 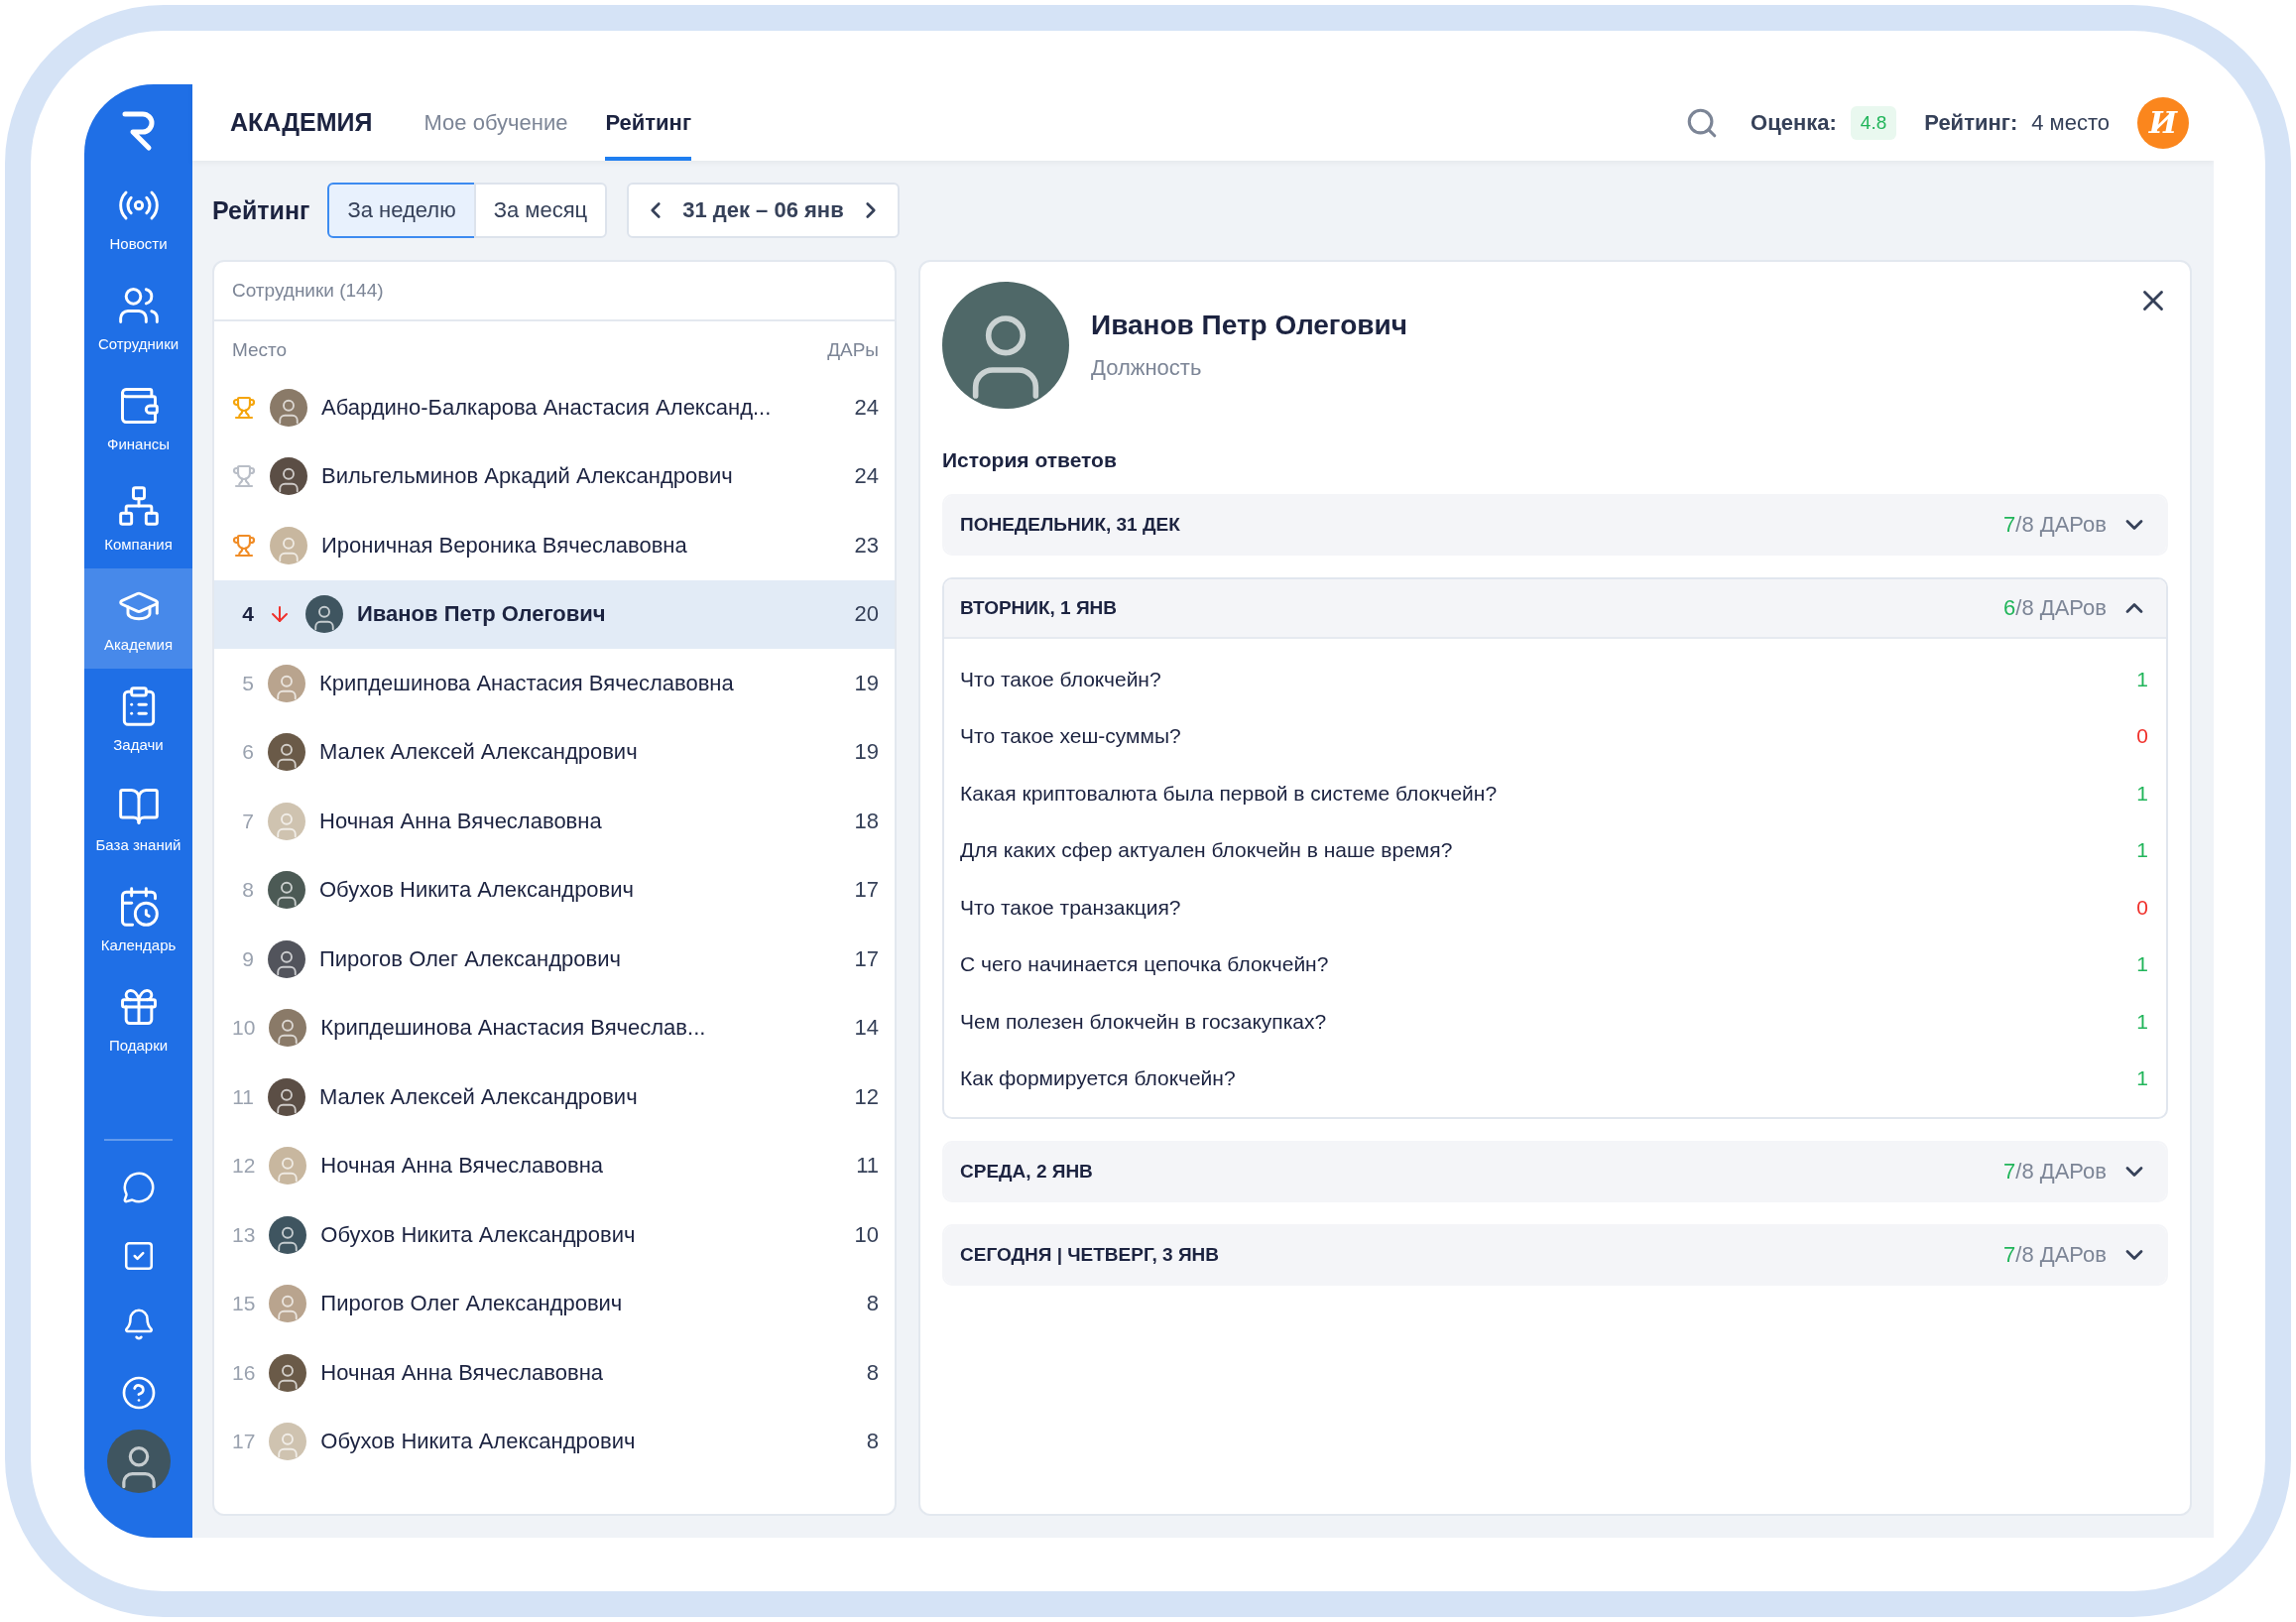 I want to click on employee-row: 16 Ночная Анна Вячеславовна 8, so click(x=554, y=1373).